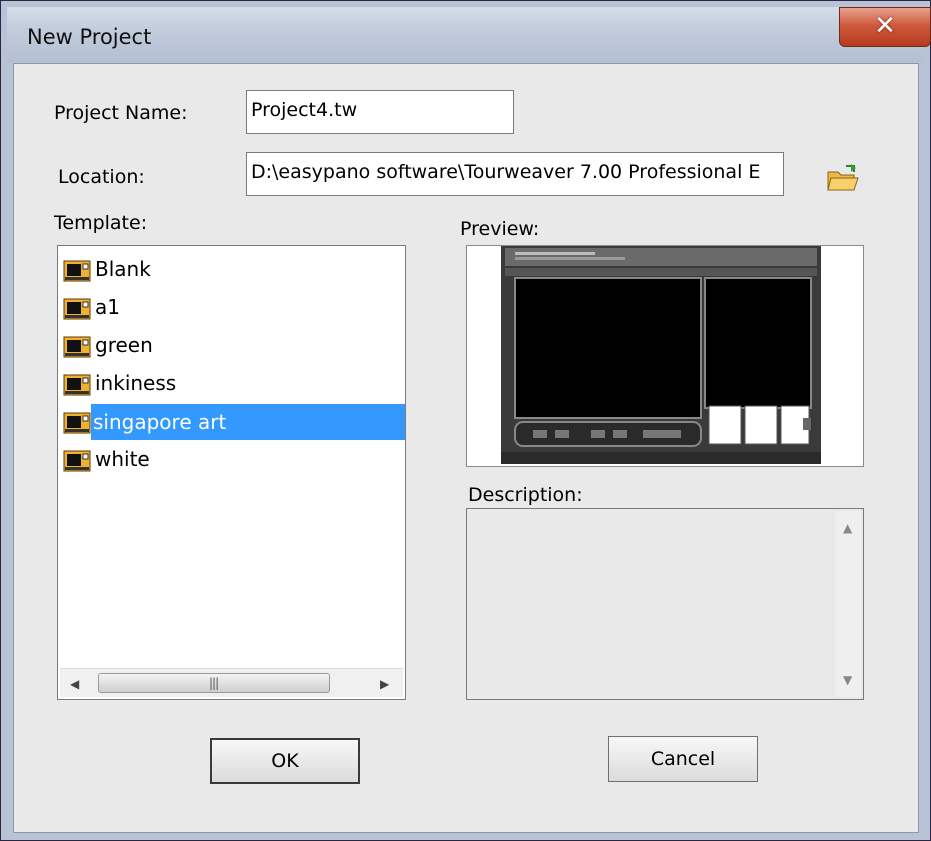 The image size is (931, 841). What do you see at coordinates (847, 528) in the screenshot?
I see `scroll-up-arrow-icon: ▲` at bounding box center [847, 528].